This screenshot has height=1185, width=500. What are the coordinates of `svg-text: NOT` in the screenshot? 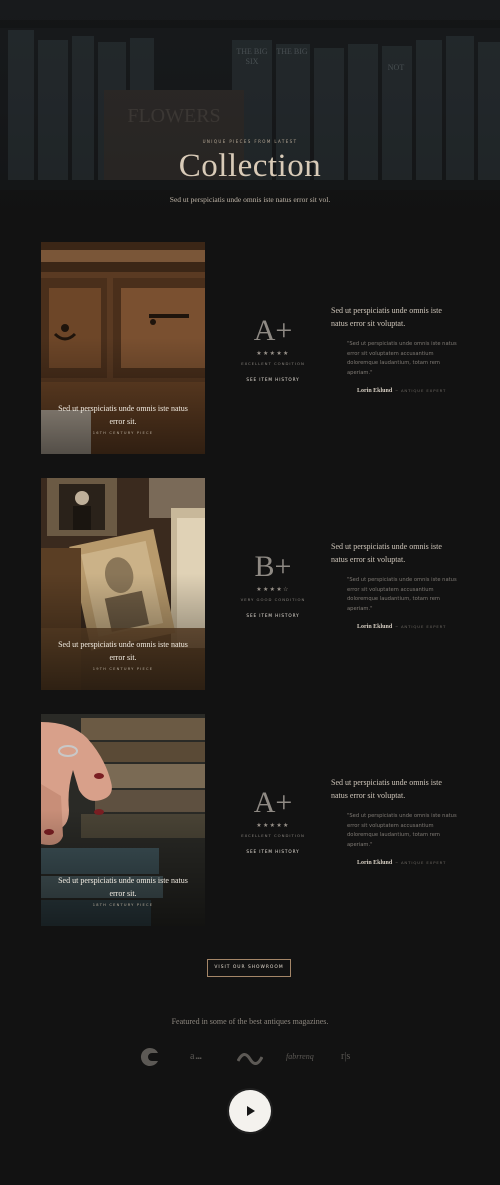 It's located at (396, 67).